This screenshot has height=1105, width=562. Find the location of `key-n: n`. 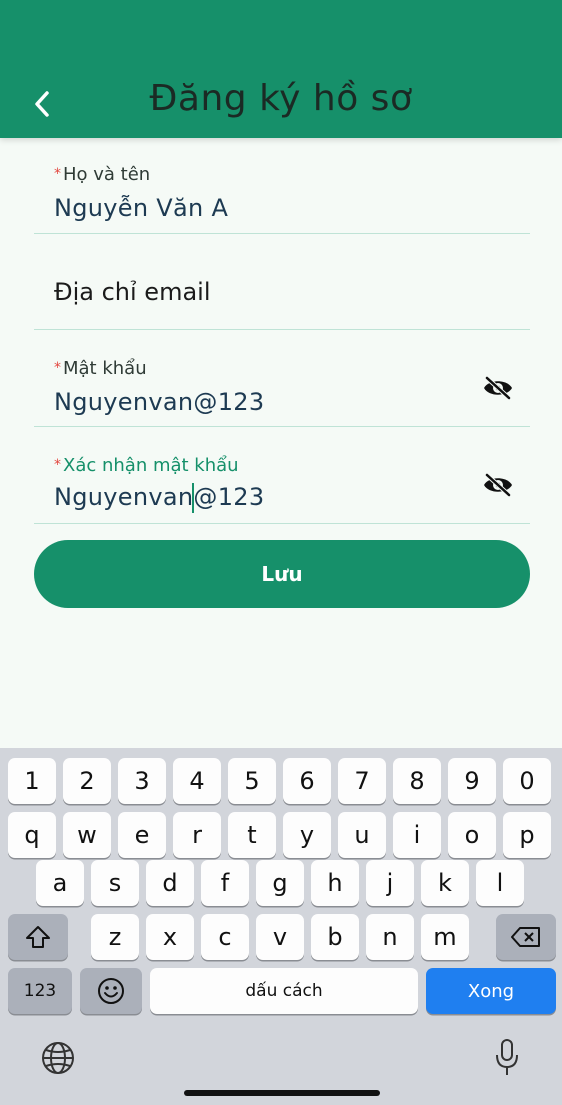

key-n: n is located at coordinates (390, 937).